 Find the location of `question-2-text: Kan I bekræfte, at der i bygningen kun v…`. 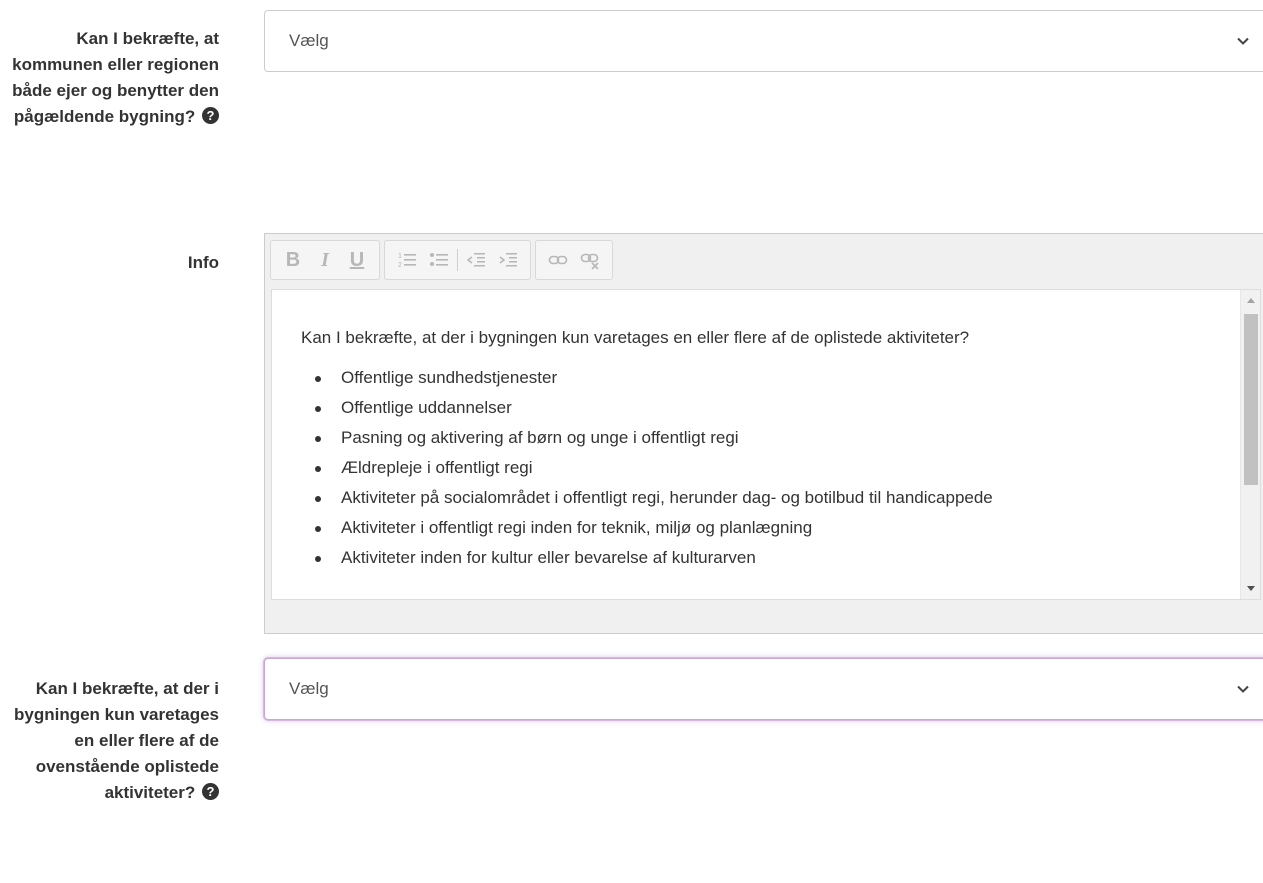

question-2-text: Kan I bekræfte, at der i bygningen kun v… is located at coordinates (116, 740).